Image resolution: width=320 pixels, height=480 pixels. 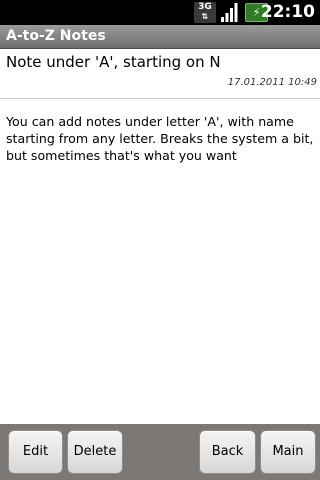 What do you see at coordinates (287, 12) in the screenshot?
I see `status-clock: 22:10` at bounding box center [287, 12].